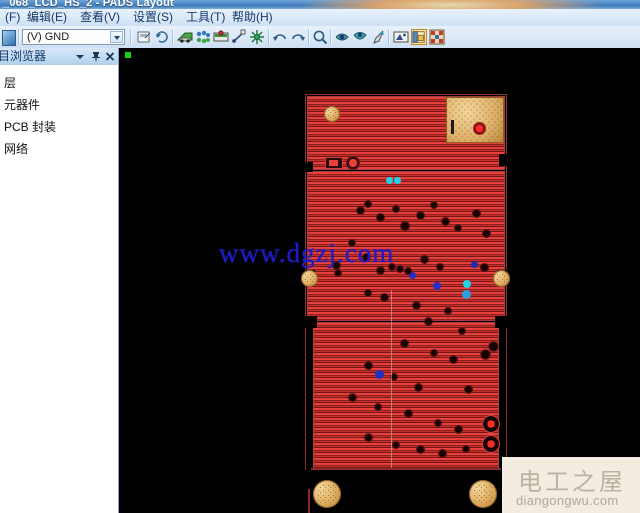 This screenshot has width=640, height=513. Describe the element at coordinates (309, 167) in the screenshot. I see `board-notch-left-top` at that location.